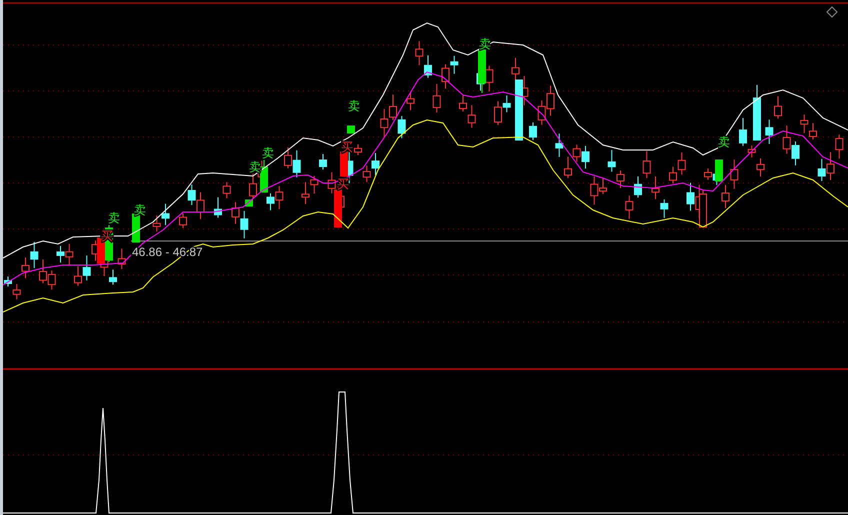  I want to click on diamond-icon, so click(832, 12).